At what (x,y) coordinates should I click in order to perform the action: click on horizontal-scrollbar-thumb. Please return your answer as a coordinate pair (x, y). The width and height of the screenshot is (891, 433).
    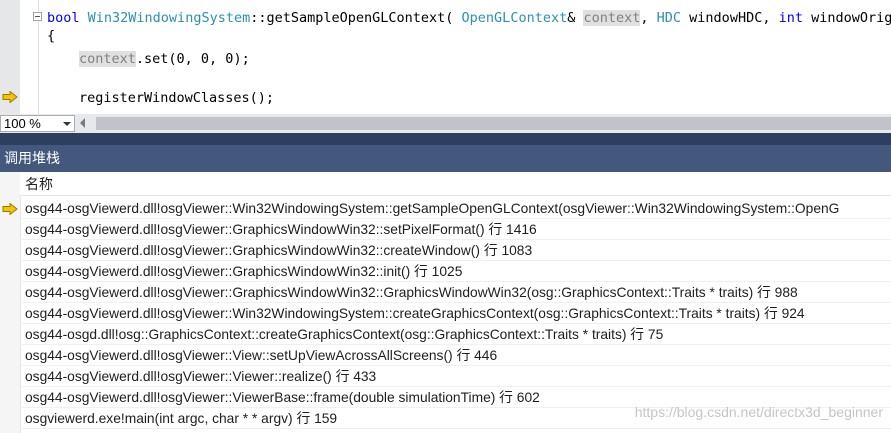
    Looking at the image, I should click on (493, 123).